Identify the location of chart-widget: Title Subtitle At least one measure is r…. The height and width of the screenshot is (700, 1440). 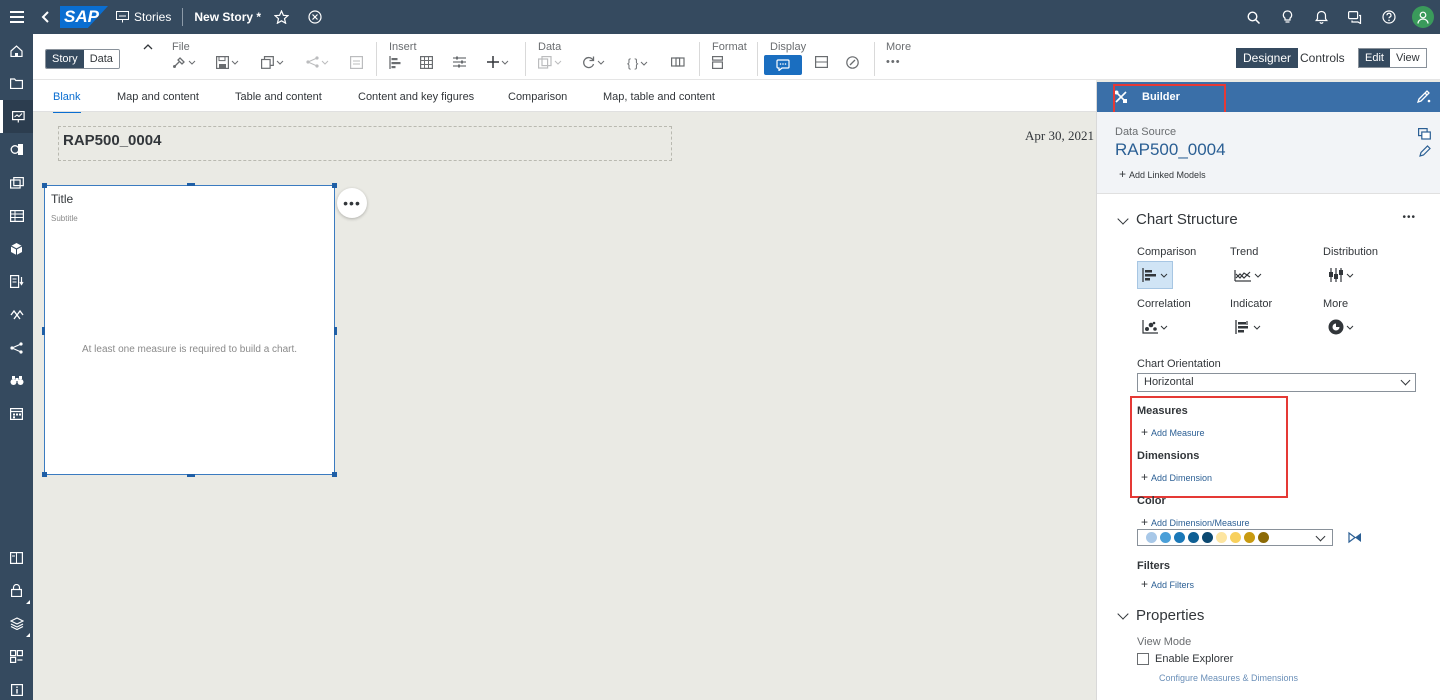
(189, 330).